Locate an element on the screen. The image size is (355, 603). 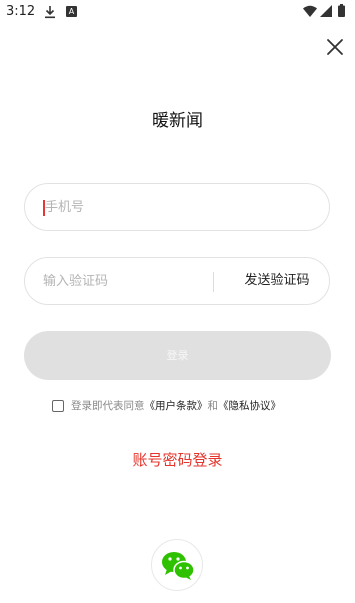
agreement-text: 登录即代表同意《用户条款》和《隐私协议》 is located at coordinates (176, 406).